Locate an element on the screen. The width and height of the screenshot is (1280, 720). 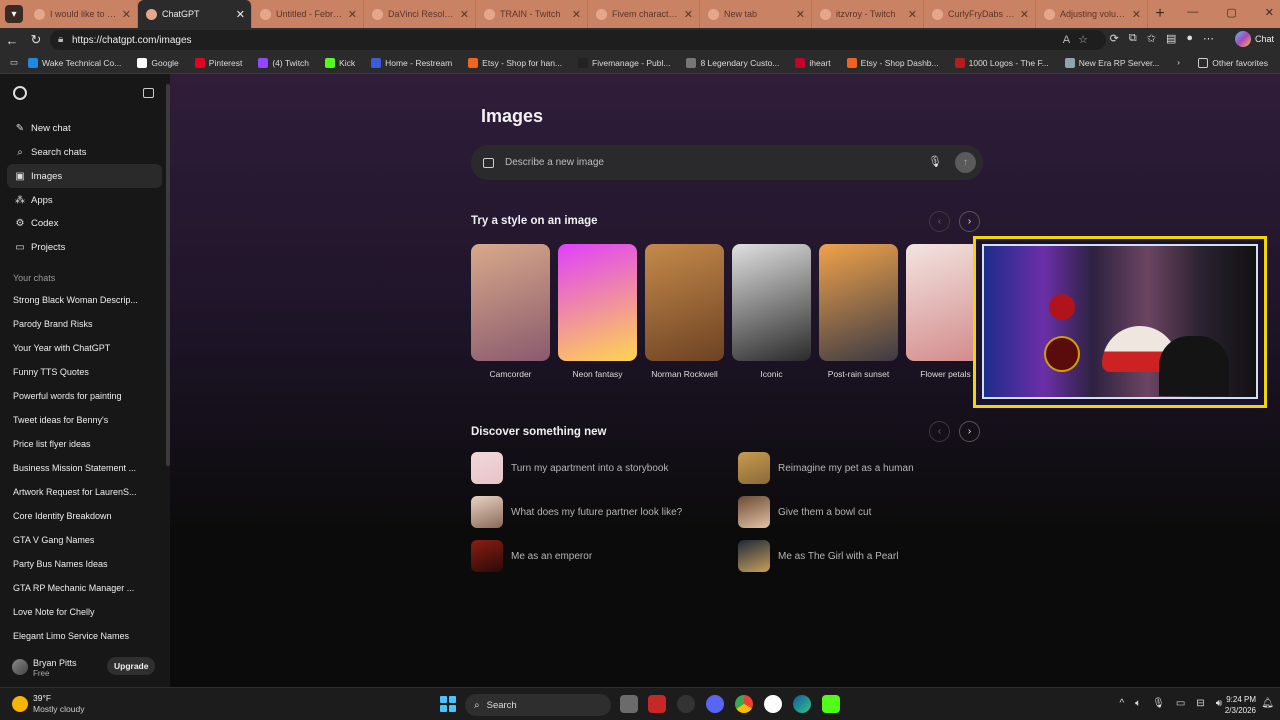
tab-actions-menu-icon: ▾ is located at coordinates (14, 14).